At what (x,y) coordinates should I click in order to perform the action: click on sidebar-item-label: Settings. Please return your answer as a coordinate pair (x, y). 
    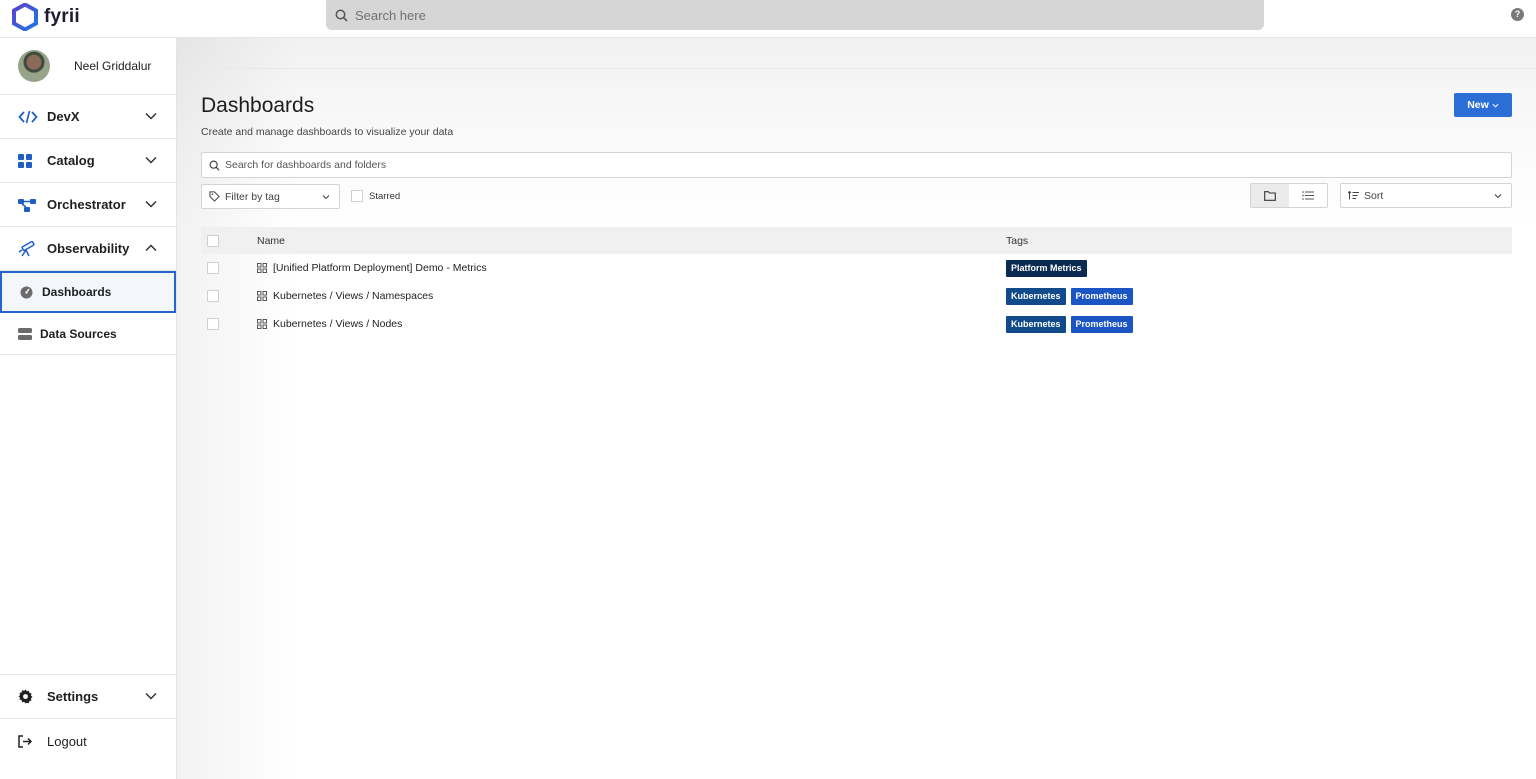
    Looking at the image, I should click on (73, 696).